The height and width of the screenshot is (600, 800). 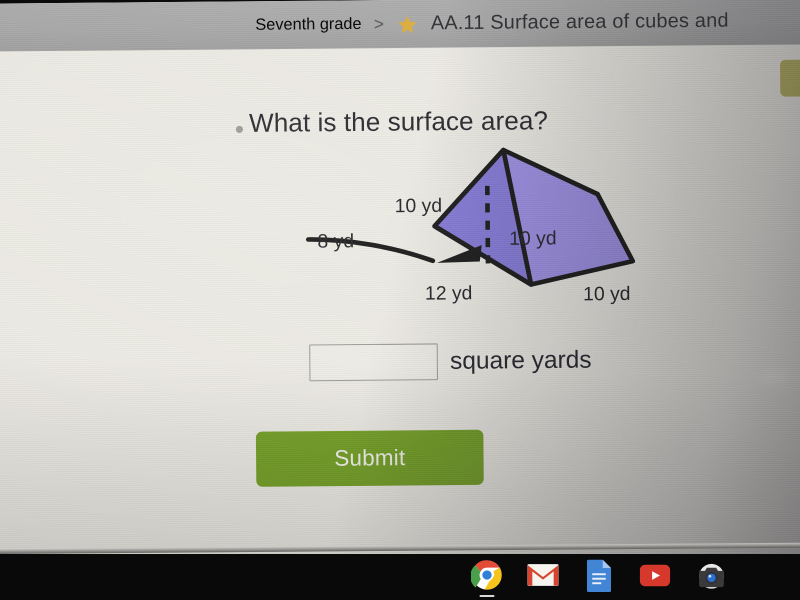 What do you see at coordinates (599, 575) in the screenshot?
I see `docs-icon` at bounding box center [599, 575].